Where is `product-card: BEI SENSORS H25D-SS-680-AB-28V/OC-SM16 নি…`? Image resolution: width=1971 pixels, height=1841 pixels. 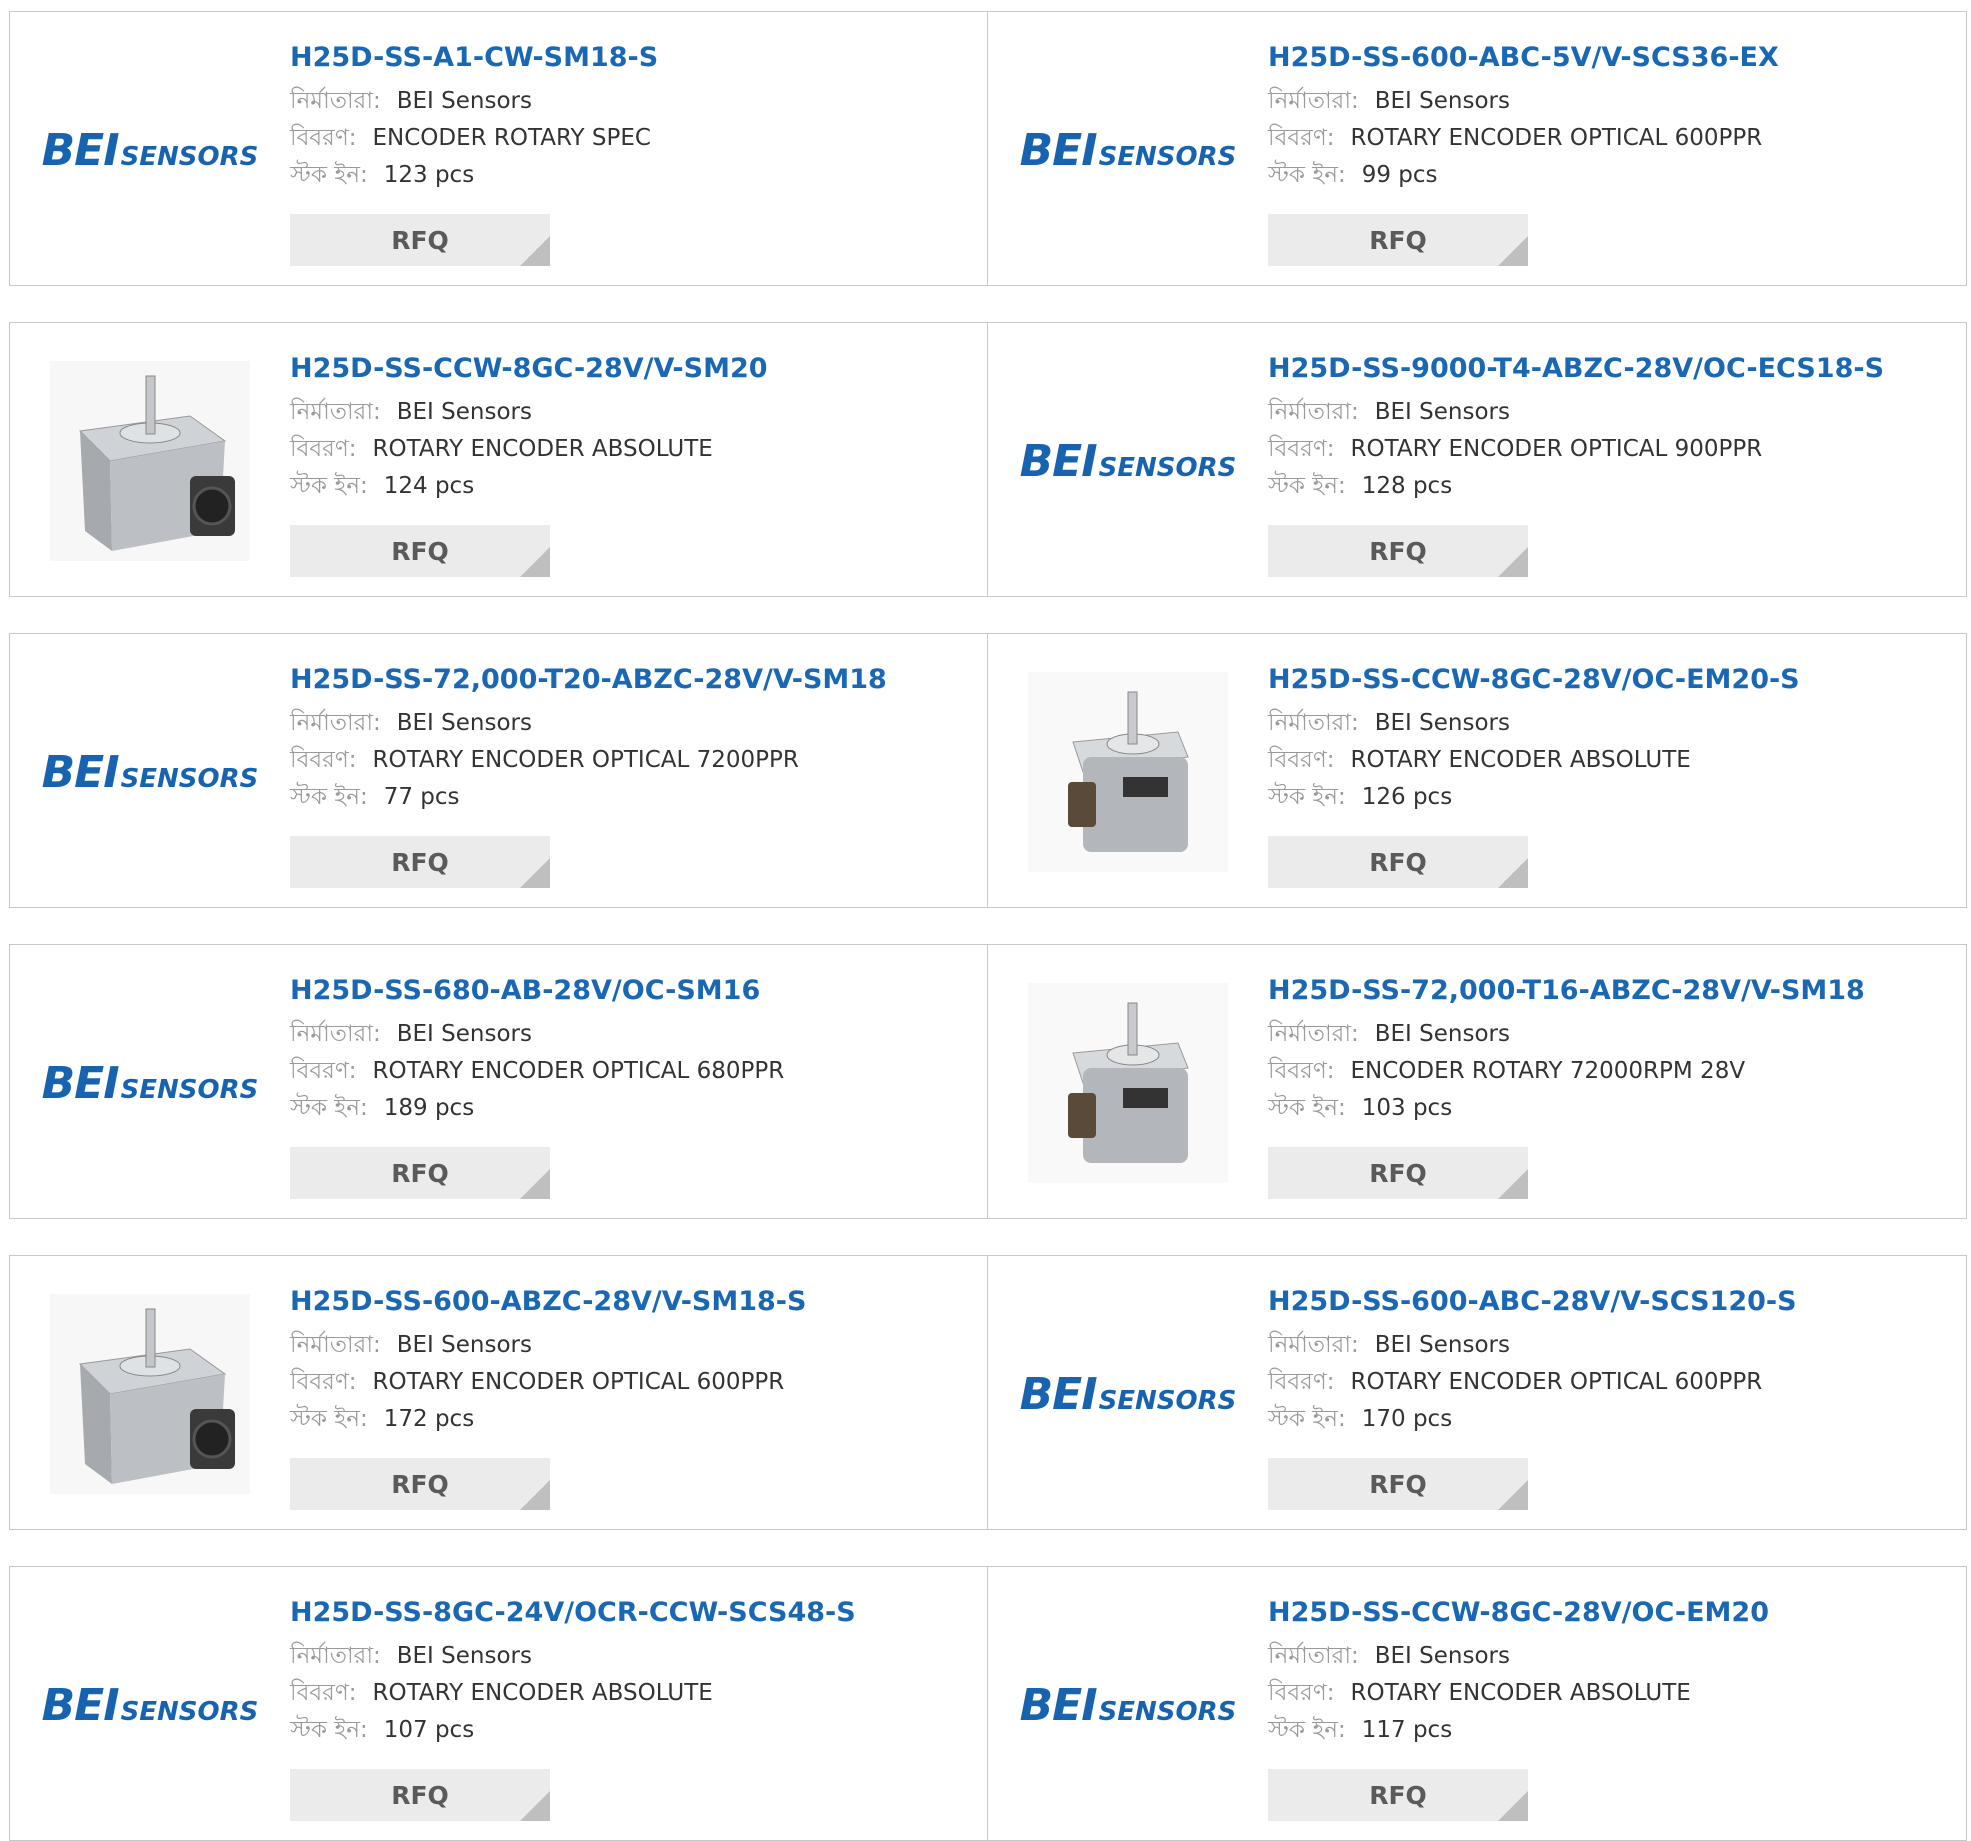 product-card: BEI SENSORS H25D-SS-680-AB-28V/OC-SM16 নি… is located at coordinates (499, 1081).